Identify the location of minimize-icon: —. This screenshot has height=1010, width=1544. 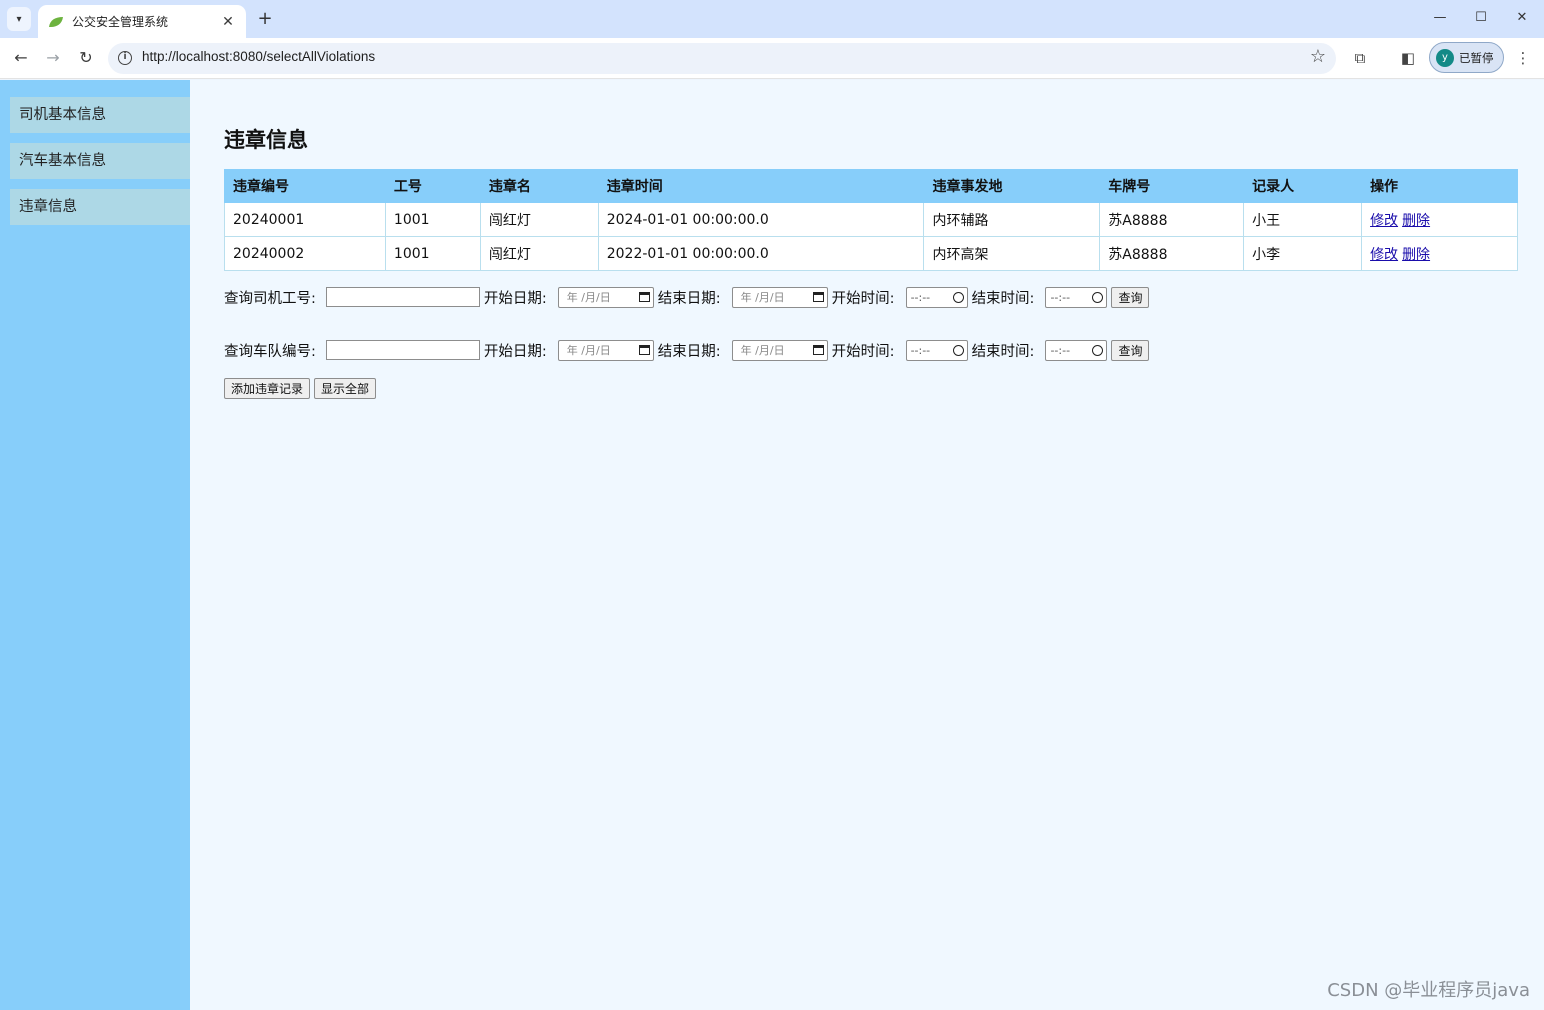
(1440, 18).